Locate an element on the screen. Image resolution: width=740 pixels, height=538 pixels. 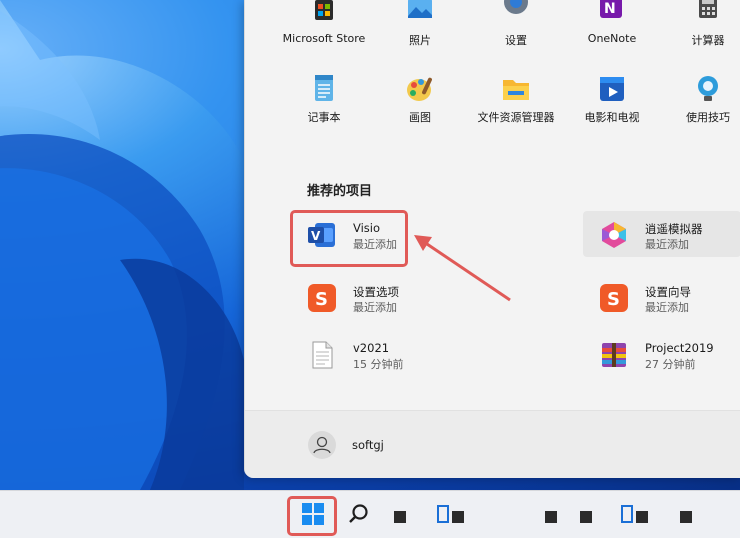
file-icon is located at coordinates (627, 514).